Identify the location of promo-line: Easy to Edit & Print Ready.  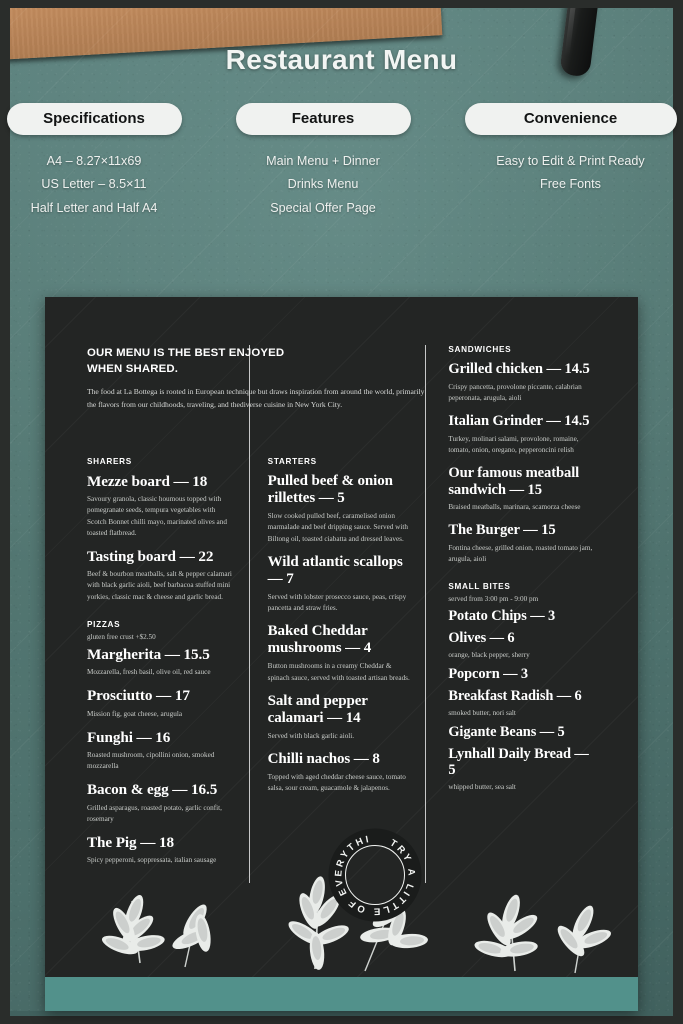
(570, 160).